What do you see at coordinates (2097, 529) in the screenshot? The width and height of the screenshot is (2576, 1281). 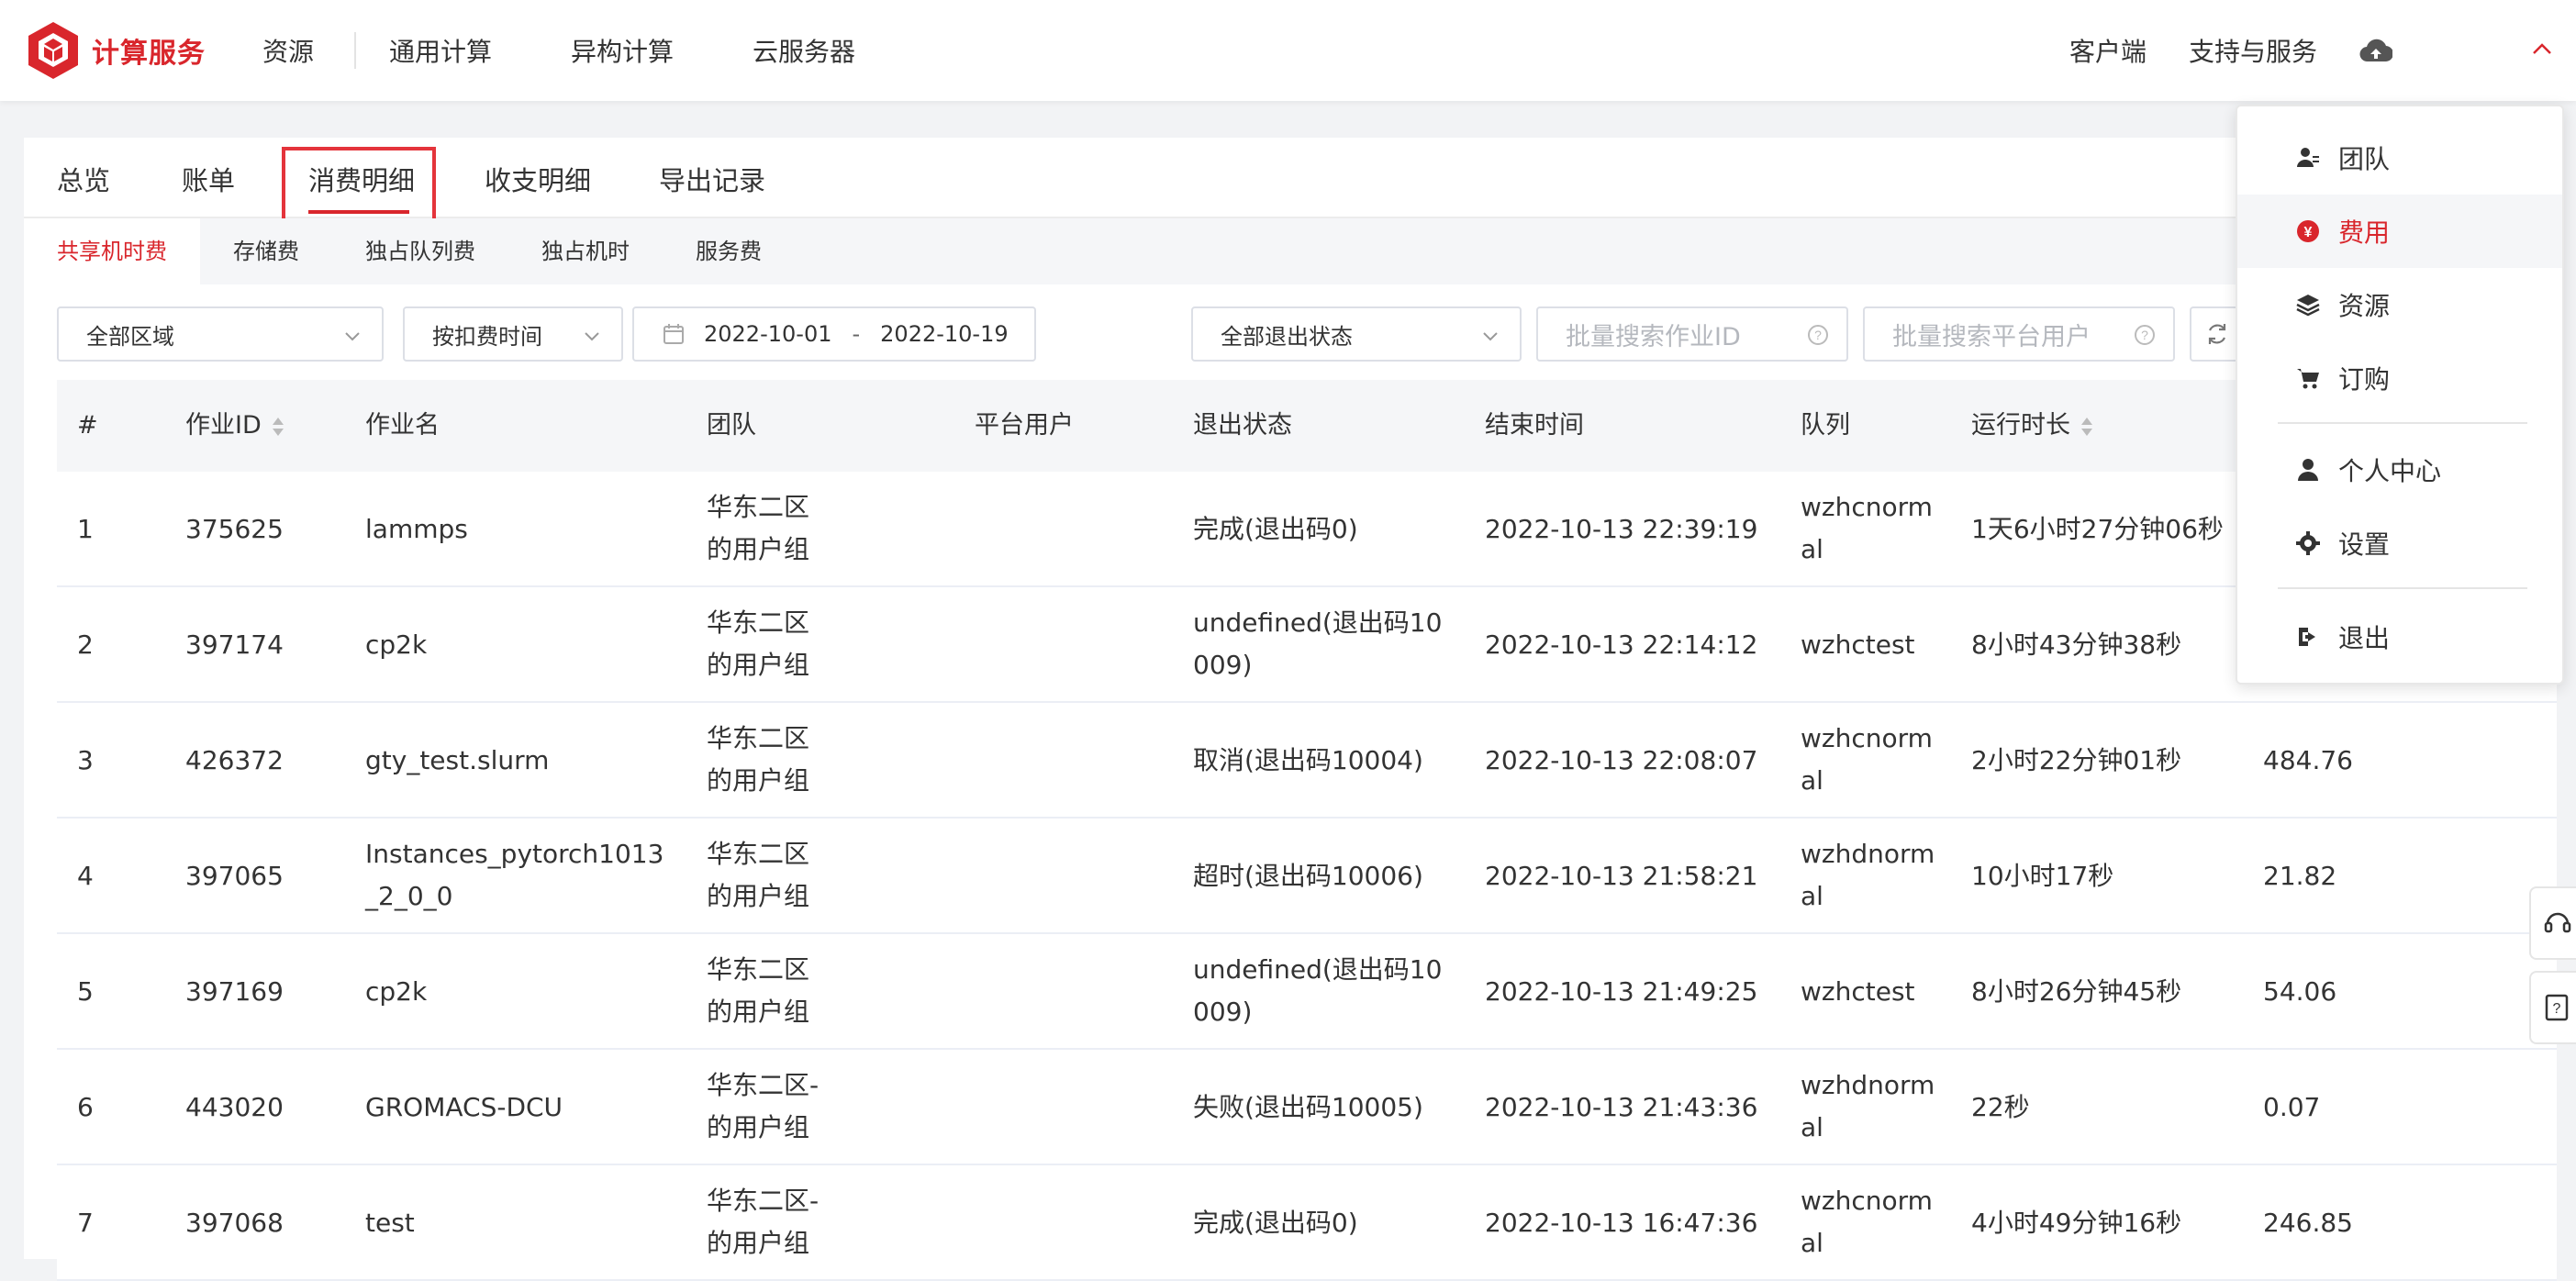 I see `cell-run-duration: 1天6小时27分钟06秒` at bounding box center [2097, 529].